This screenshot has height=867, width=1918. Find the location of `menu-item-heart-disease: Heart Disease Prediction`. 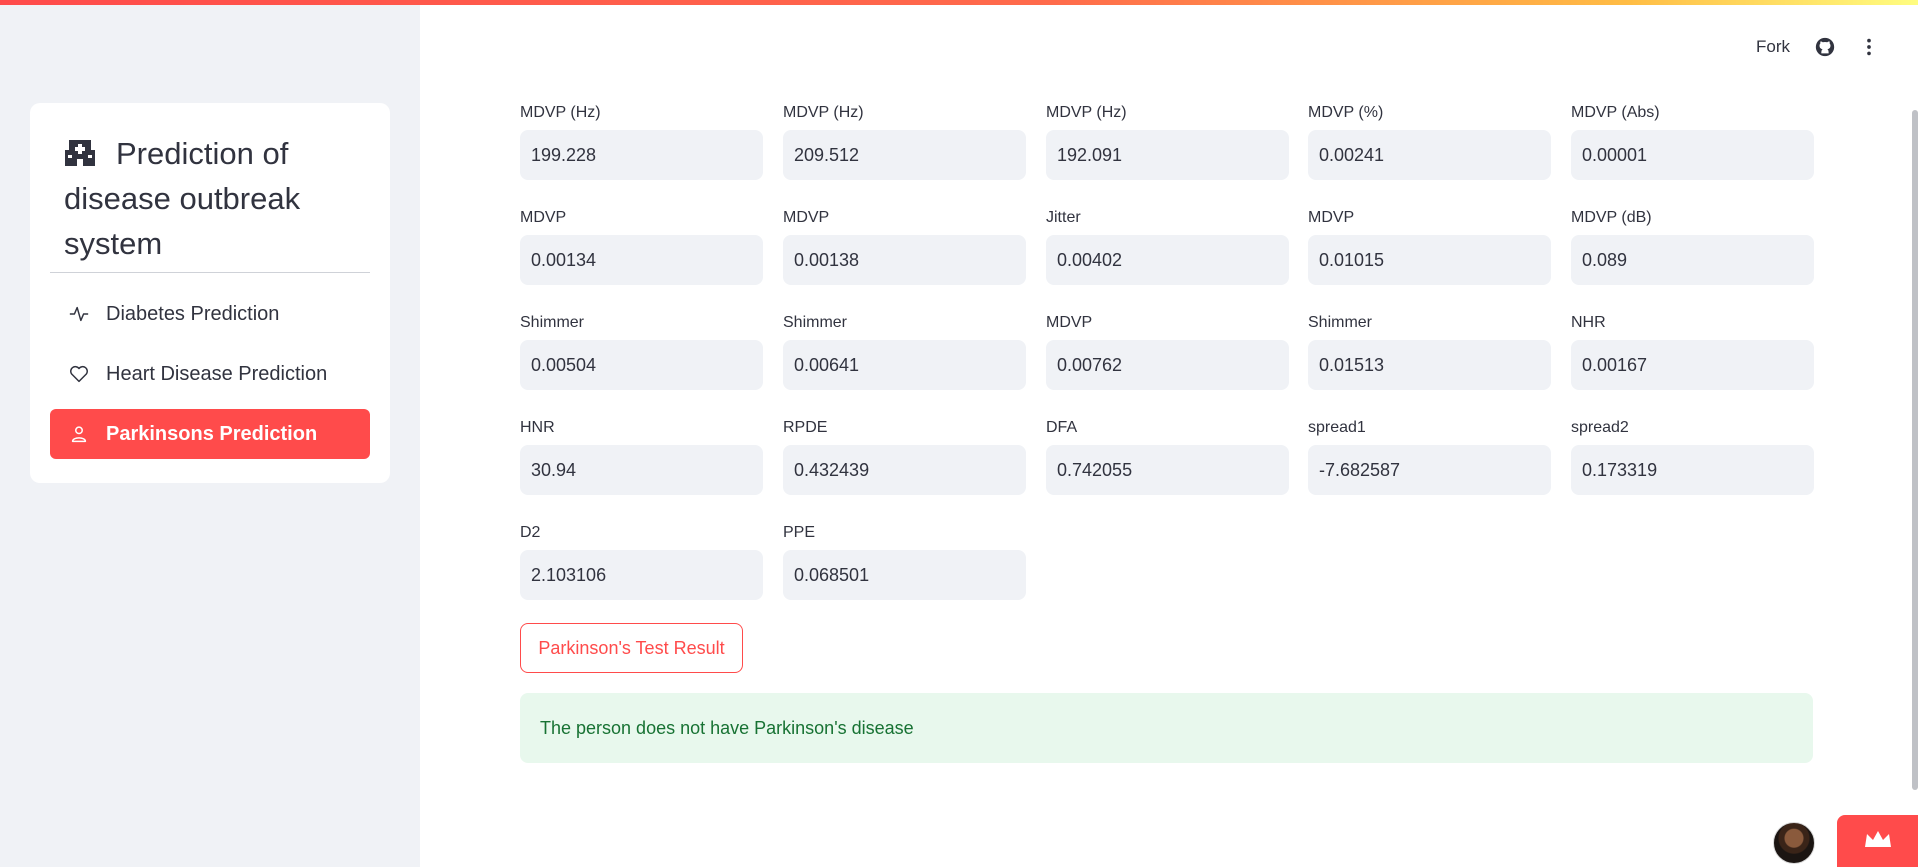

menu-item-heart-disease: Heart Disease Prediction is located at coordinates (210, 374).